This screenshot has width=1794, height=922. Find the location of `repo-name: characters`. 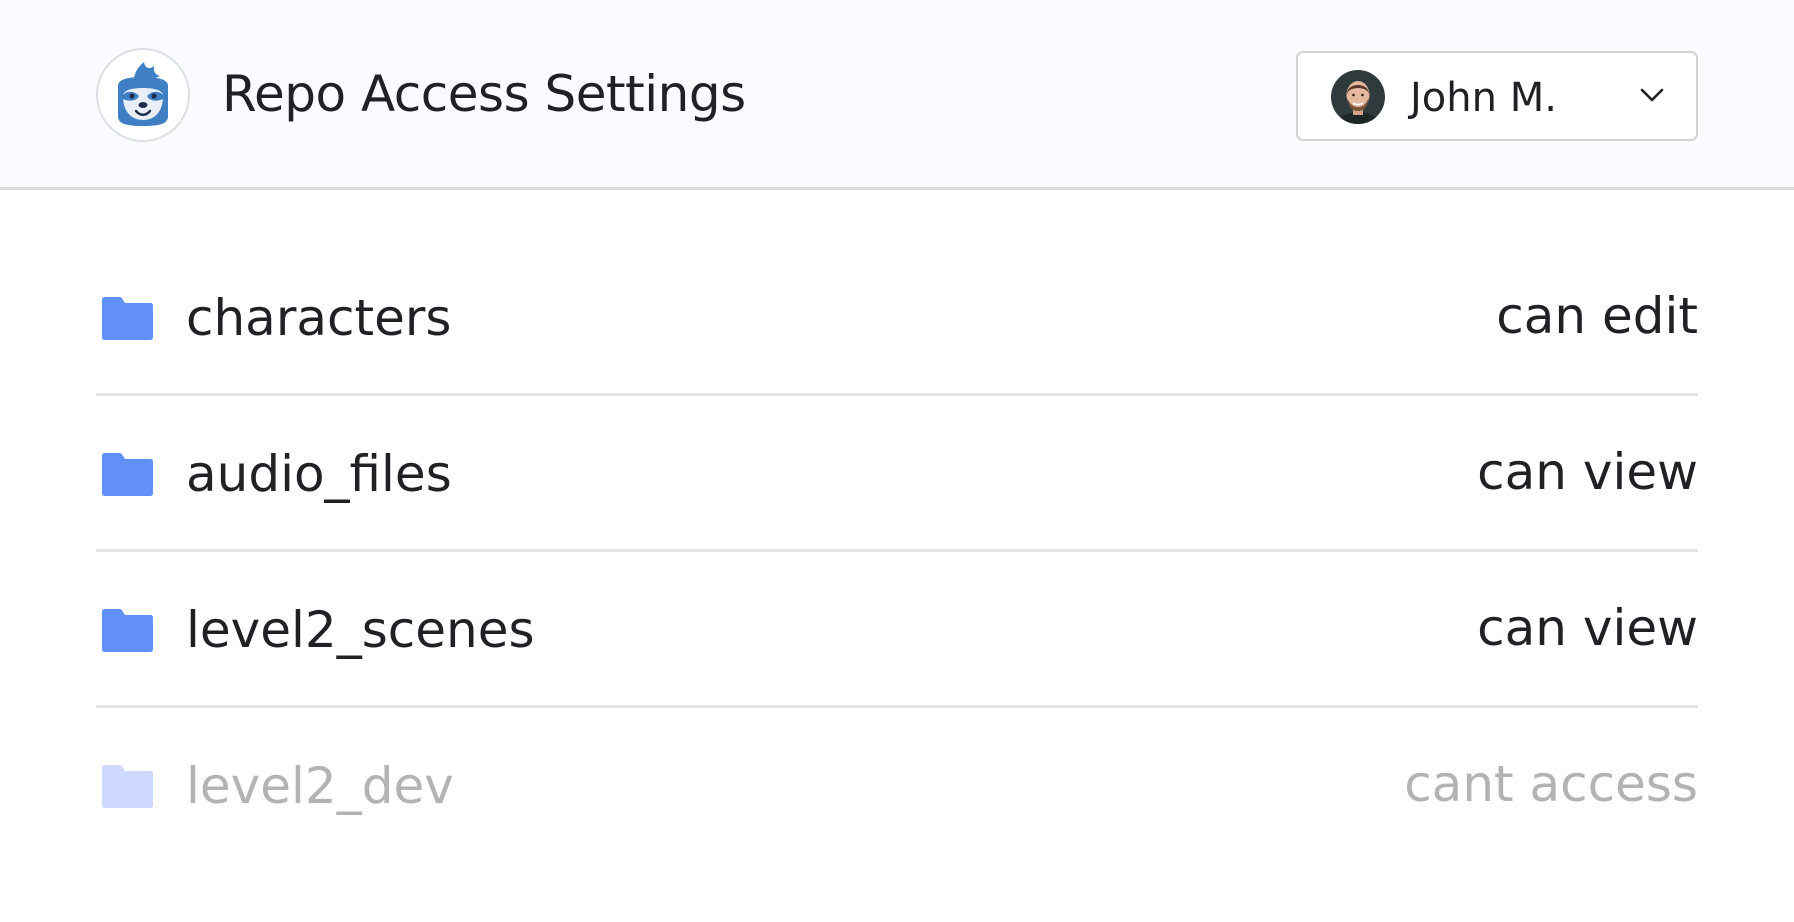

repo-name: characters is located at coordinates (319, 318).